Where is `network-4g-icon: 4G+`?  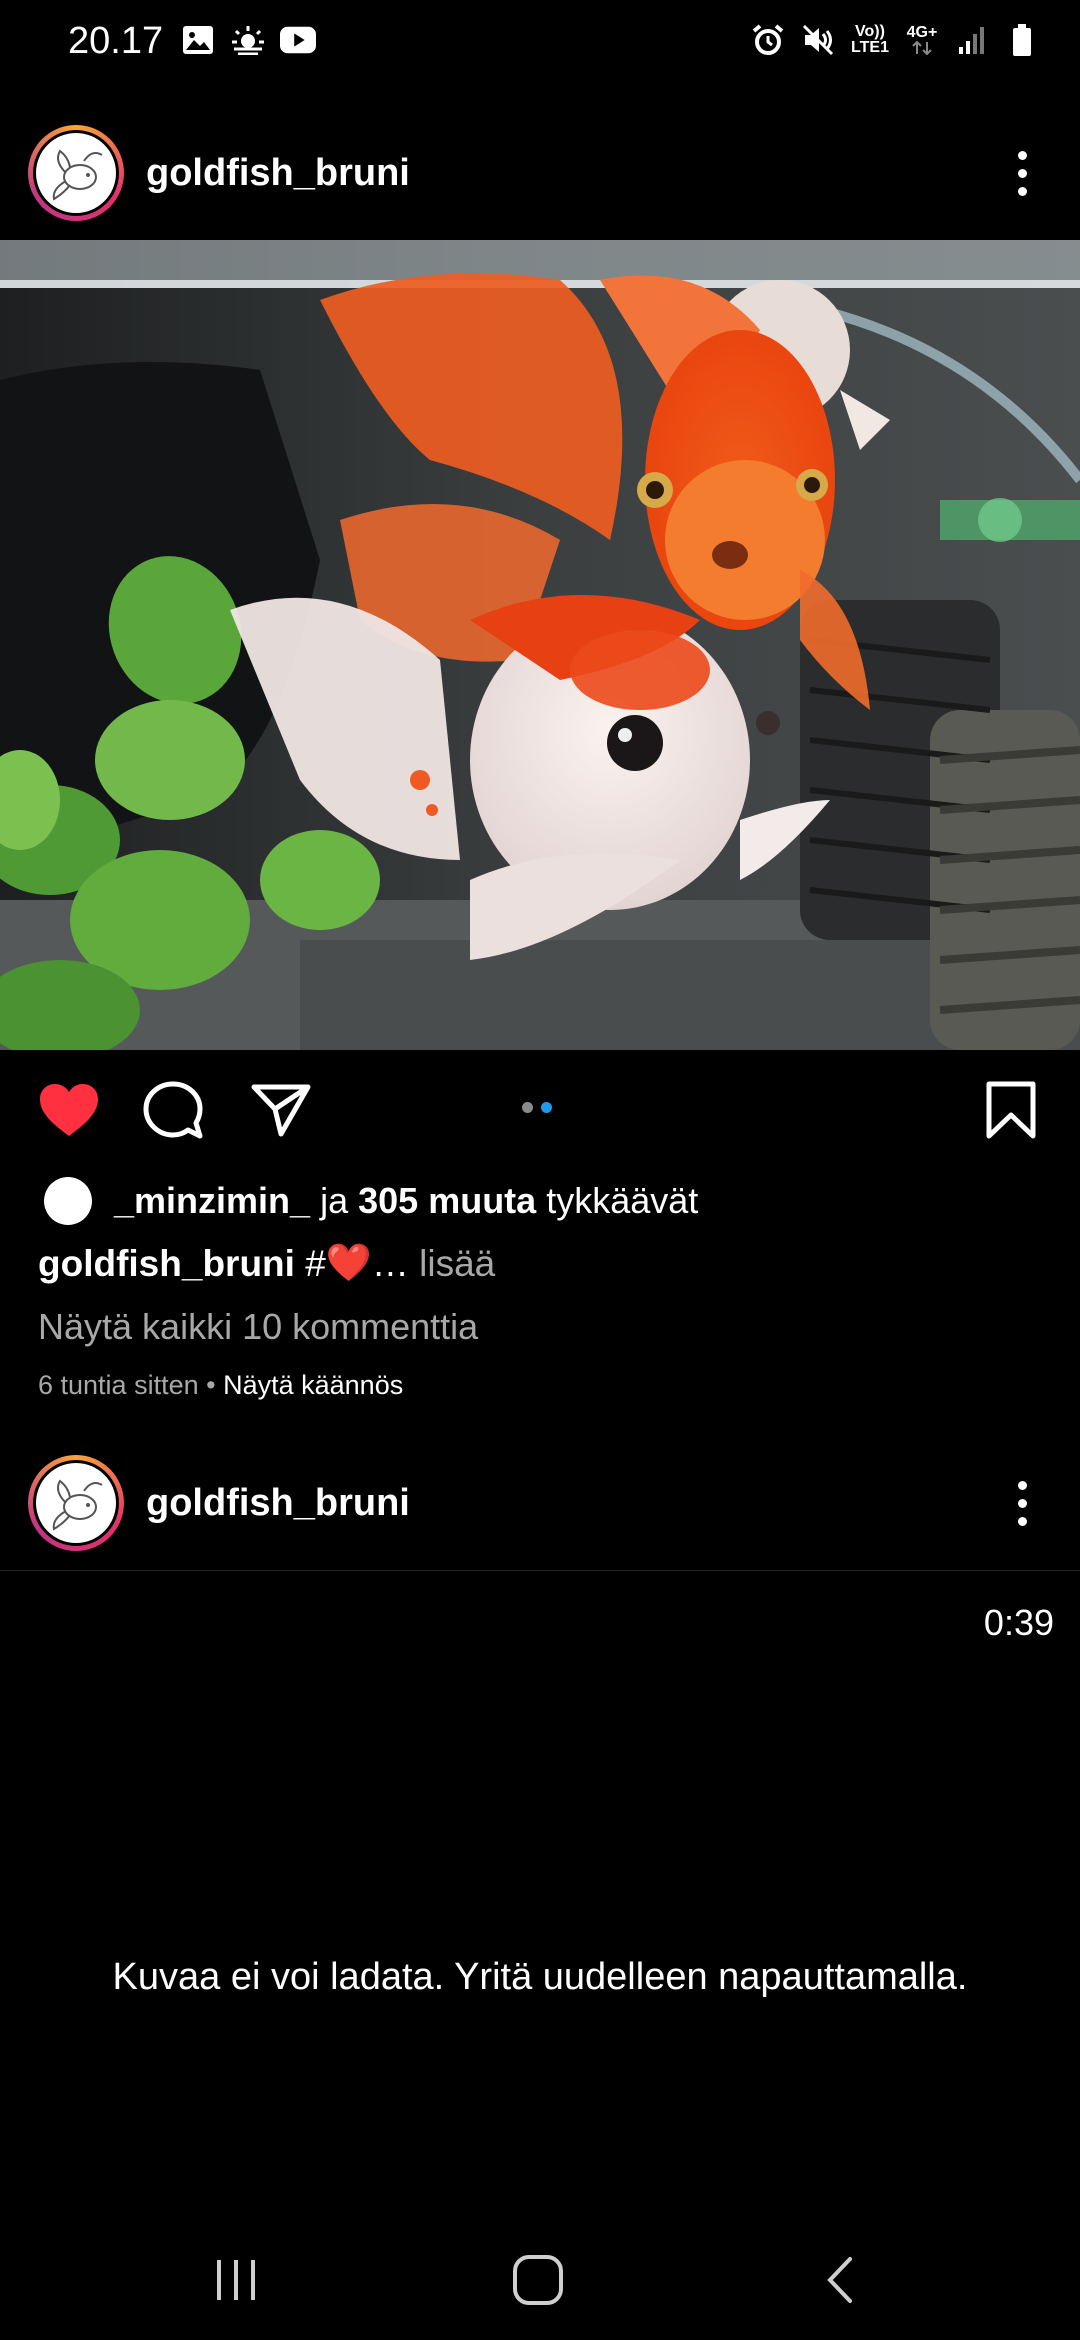 network-4g-icon: 4G+ is located at coordinates (922, 40).